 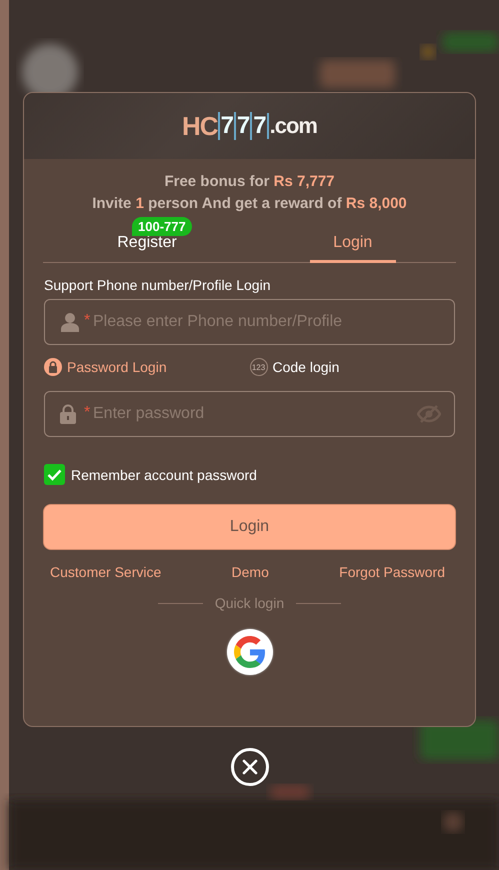 What do you see at coordinates (470, 42) in the screenshot?
I see `blurred-badge` at bounding box center [470, 42].